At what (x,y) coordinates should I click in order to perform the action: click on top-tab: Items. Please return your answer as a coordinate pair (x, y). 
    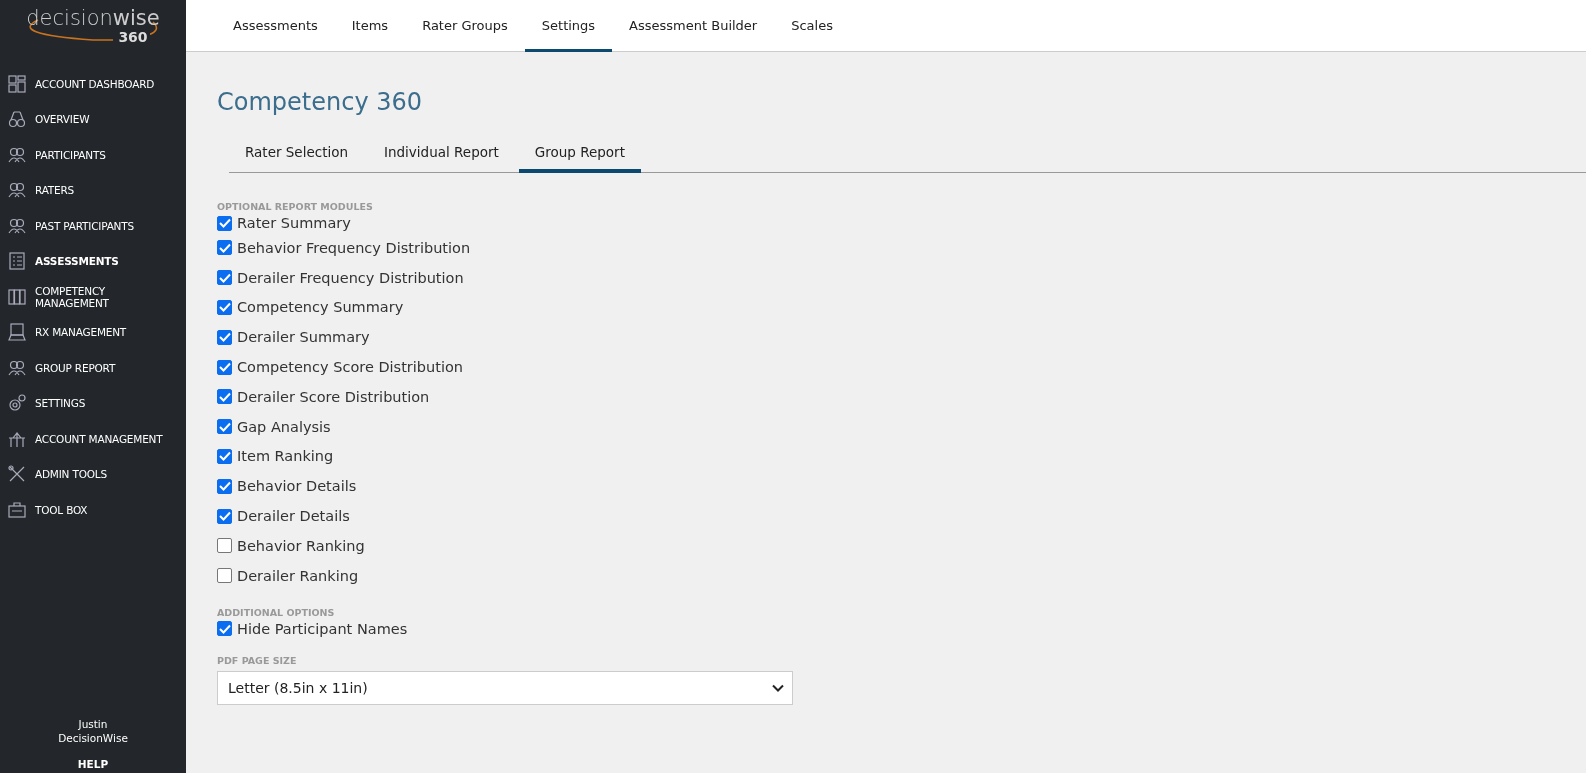
    Looking at the image, I should click on (370, 26).